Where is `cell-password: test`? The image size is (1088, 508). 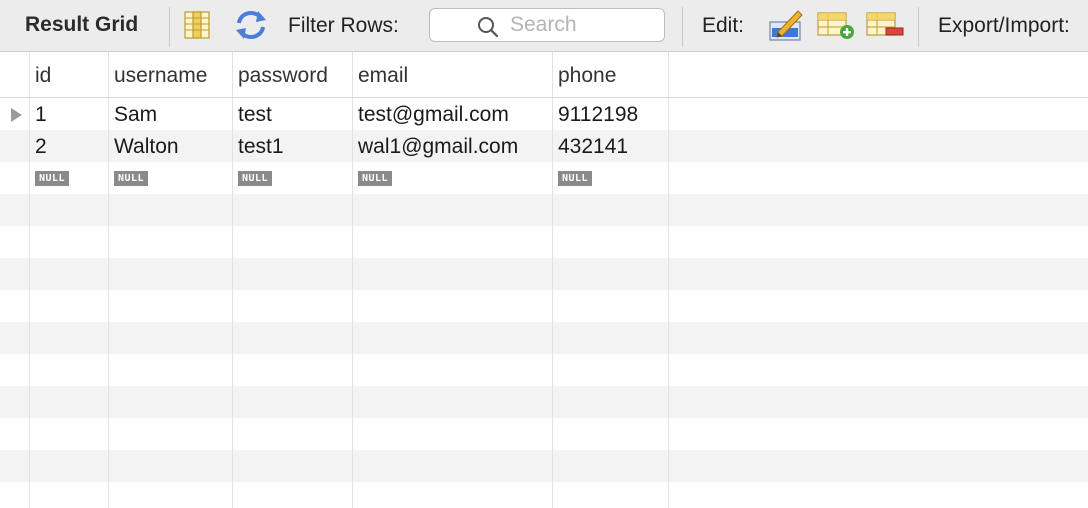
cell-password: test is located at coordinates (293, 114).